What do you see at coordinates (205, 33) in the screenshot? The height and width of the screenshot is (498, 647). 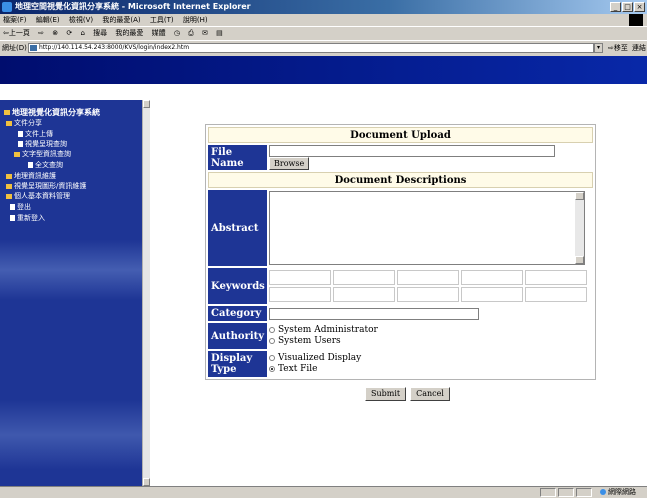 I see `mail-button: ✉` at bounding box center [205, 33].